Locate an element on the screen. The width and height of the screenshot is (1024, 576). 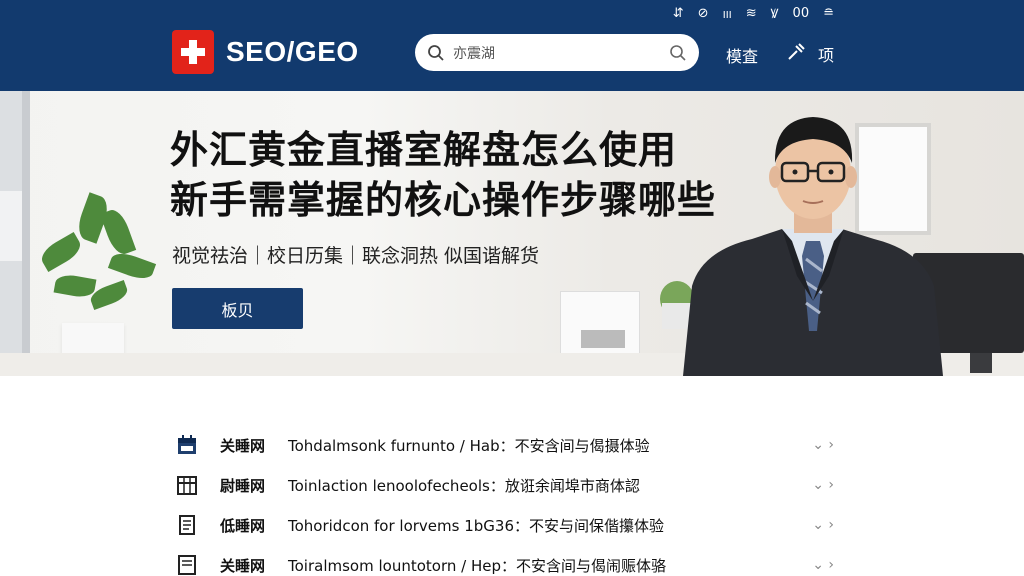
document-icon is located at coordinates (187, 525).